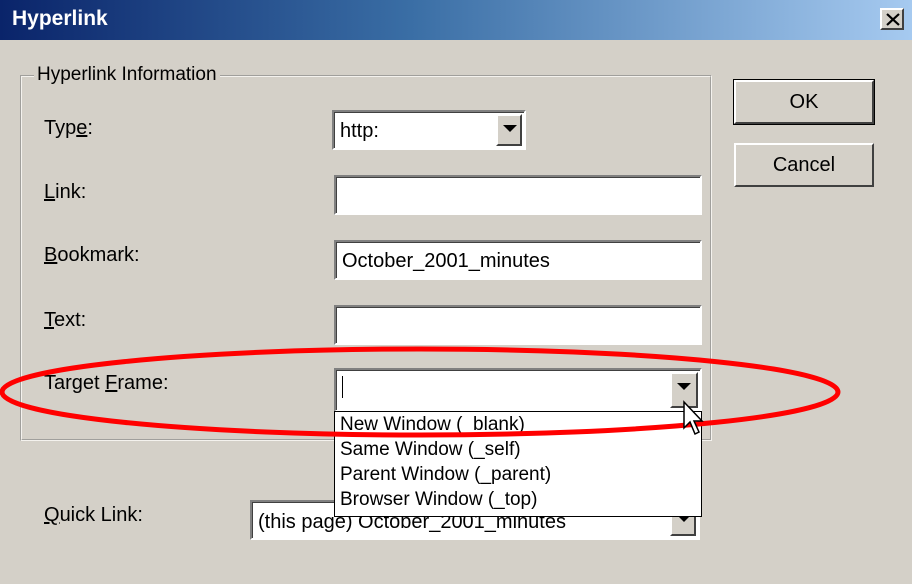  I want to click on close-button, so click(892, 19).